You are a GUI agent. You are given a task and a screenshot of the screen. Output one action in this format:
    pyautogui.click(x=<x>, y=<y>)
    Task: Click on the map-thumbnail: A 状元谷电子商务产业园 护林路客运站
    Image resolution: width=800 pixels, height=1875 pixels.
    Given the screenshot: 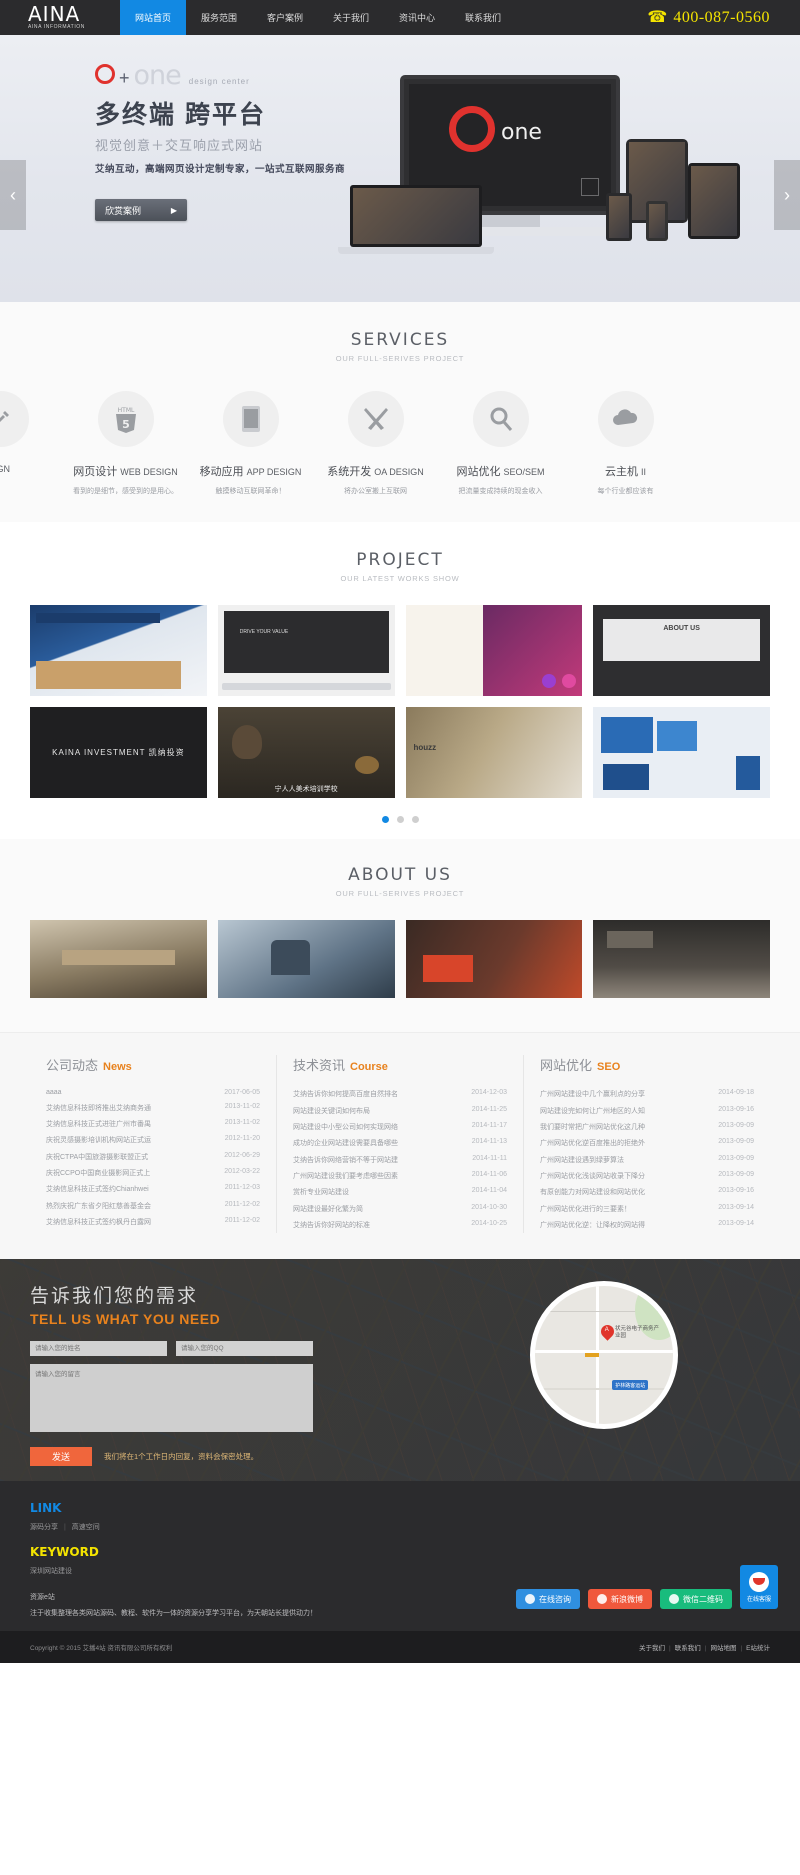 What is the action you would take?
    pyautogui.click(x=604, y=1355)
    